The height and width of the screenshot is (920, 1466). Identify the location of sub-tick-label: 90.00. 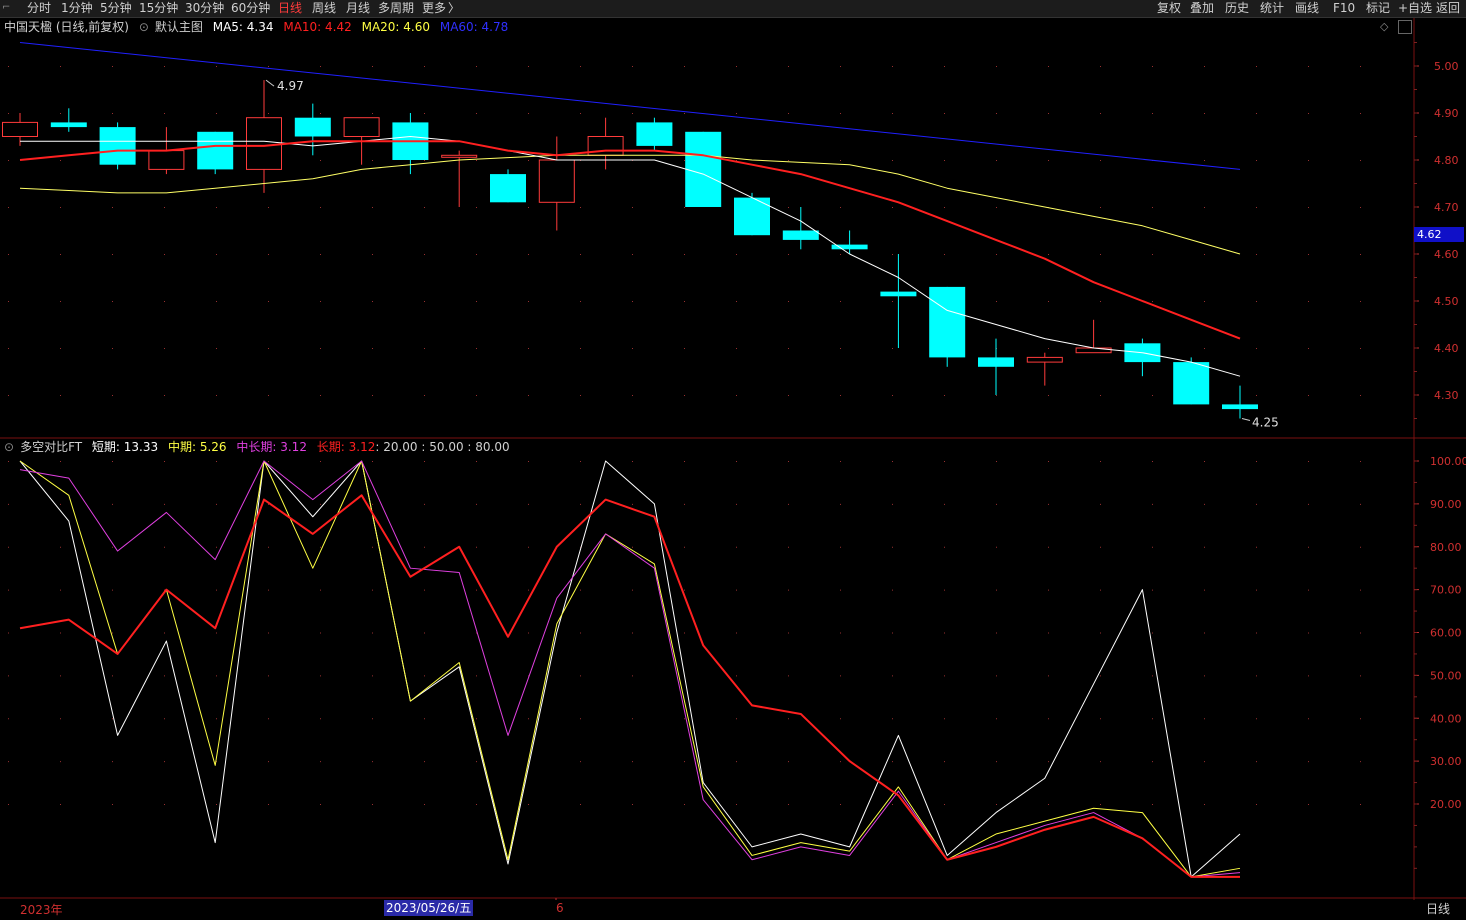
(1446, 504).